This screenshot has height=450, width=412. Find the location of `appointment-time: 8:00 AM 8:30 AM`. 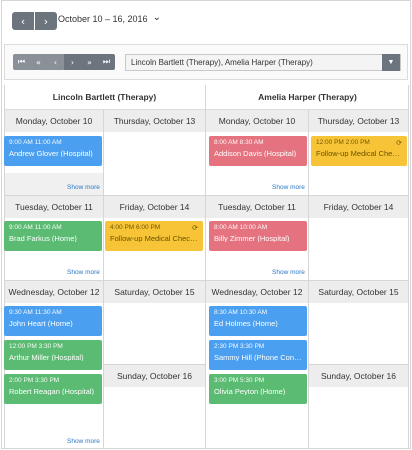

appointment-time: 8:00 AM 8:30 AM is located at coordinates (239, 142).